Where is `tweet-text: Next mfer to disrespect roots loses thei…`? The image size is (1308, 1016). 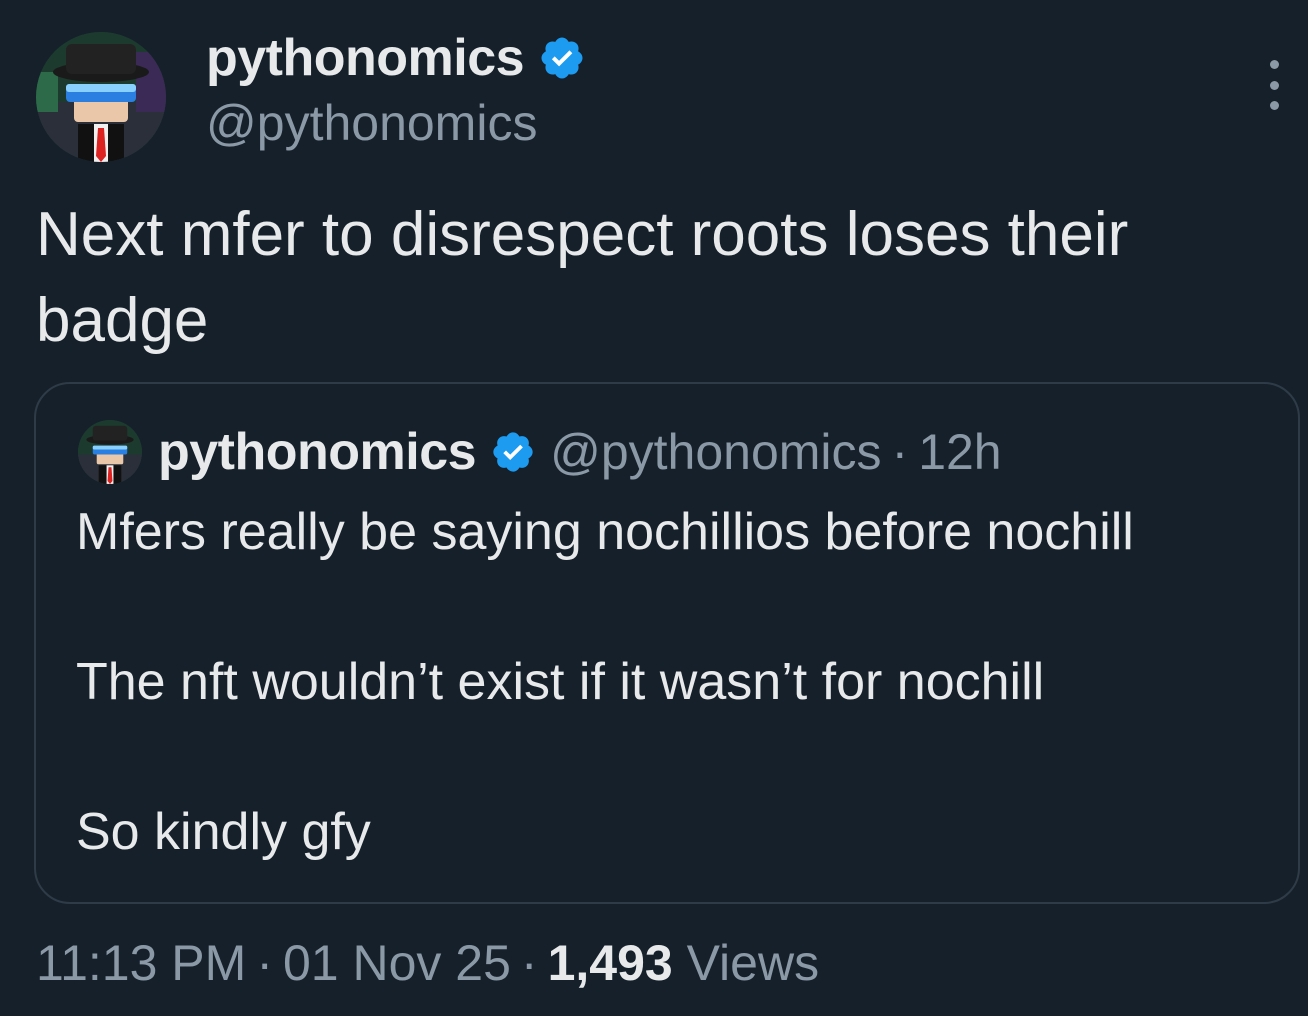 tweet-text: Next mfer to disrespect roots loses thei… is located at coordinates (582, 277).